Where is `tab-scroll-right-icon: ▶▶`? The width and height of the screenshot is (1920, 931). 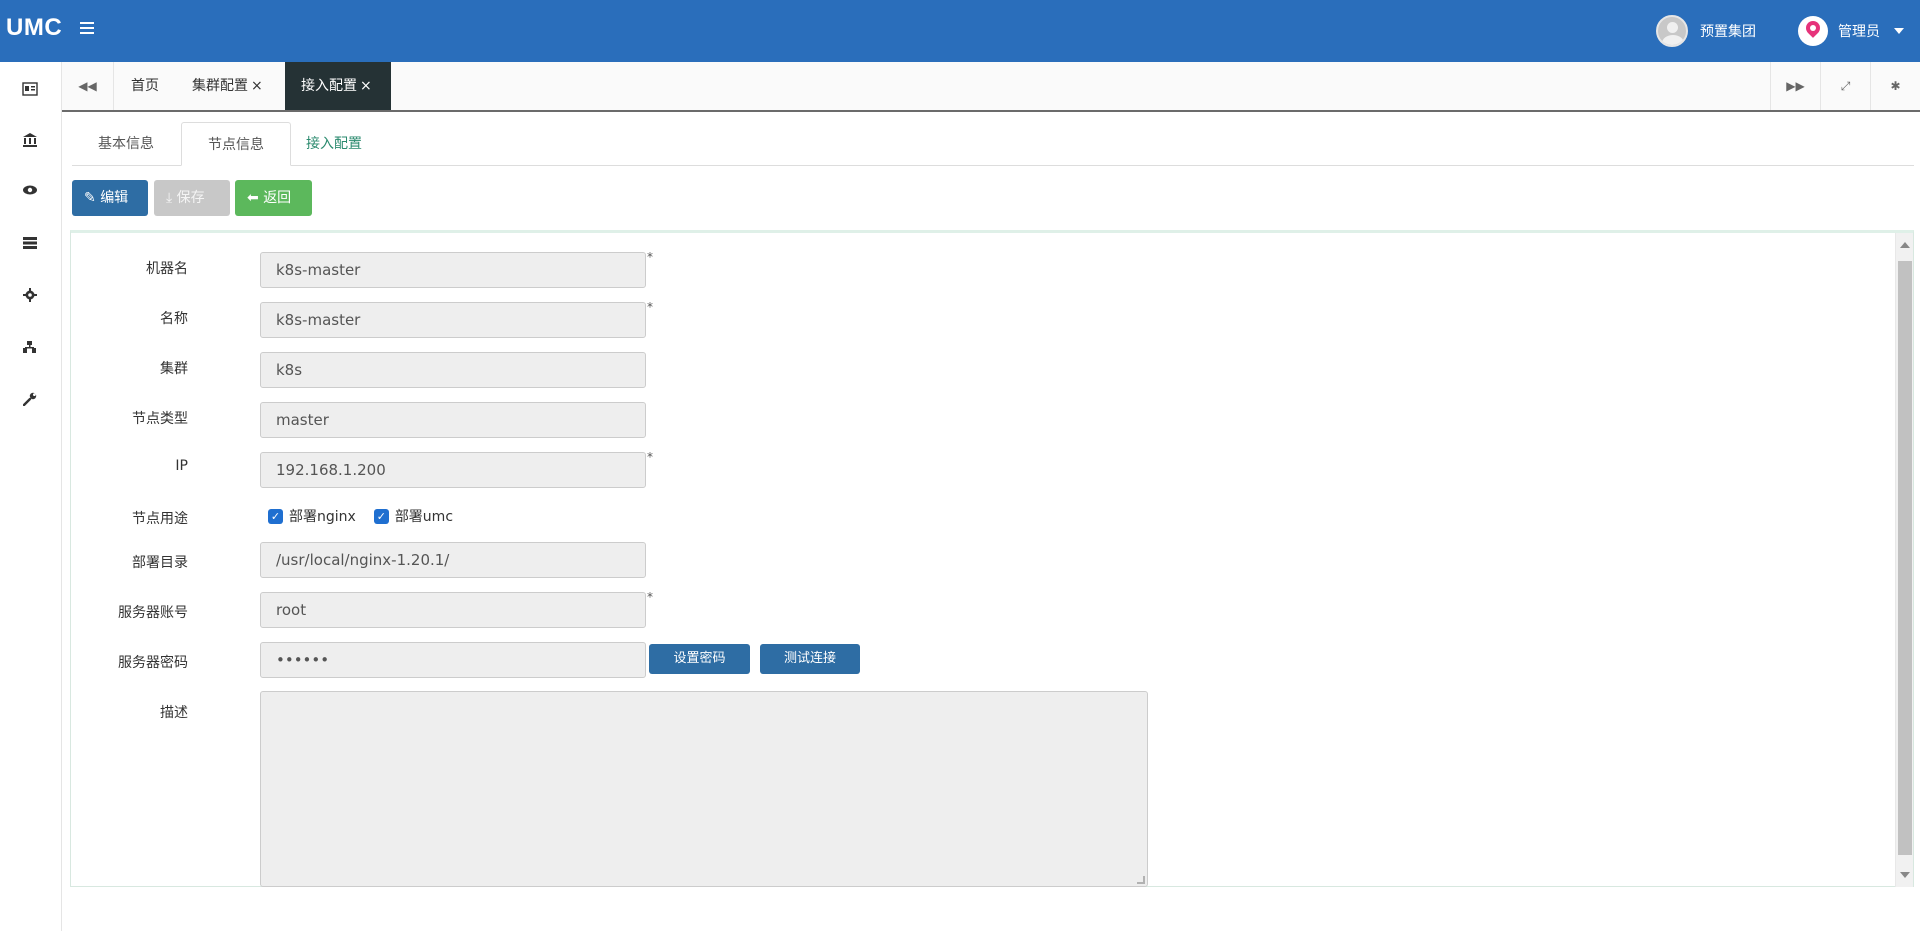 tab-scroll-right-icon: ▶▶ is located at coordinates (1795, 86).